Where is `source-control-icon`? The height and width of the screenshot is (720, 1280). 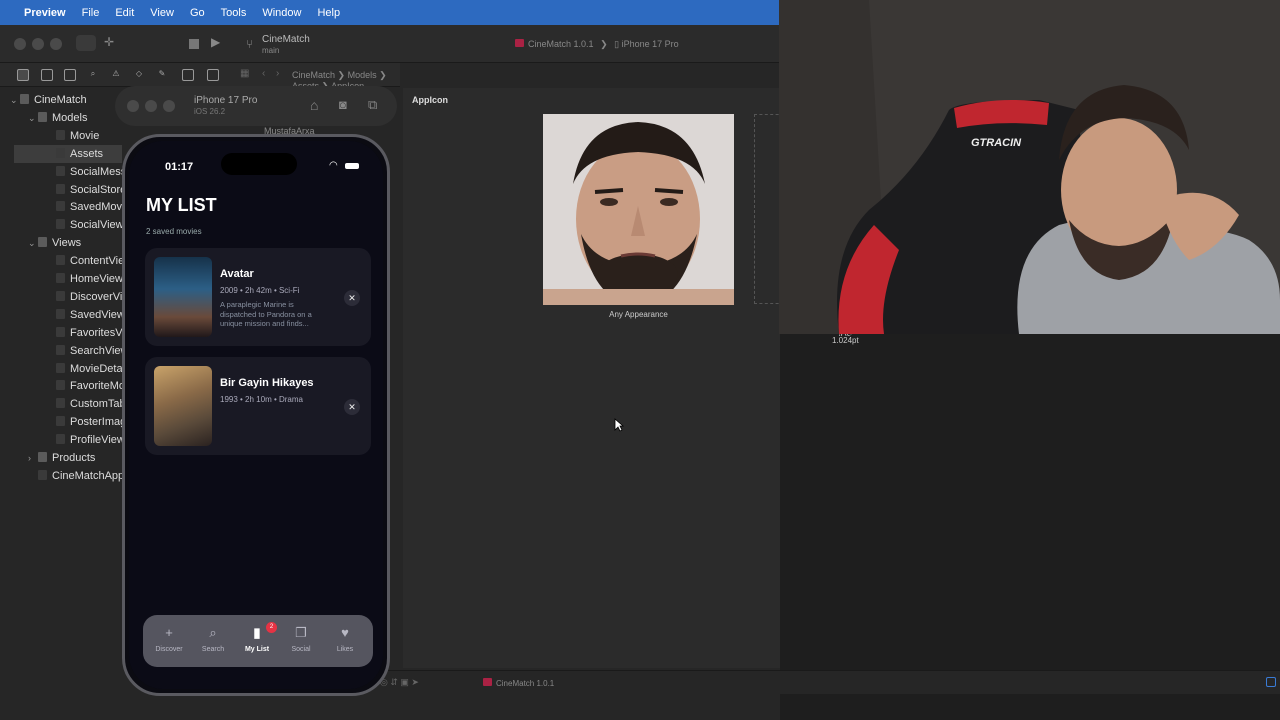 source-control-icon is located at coordinates (47, 75).